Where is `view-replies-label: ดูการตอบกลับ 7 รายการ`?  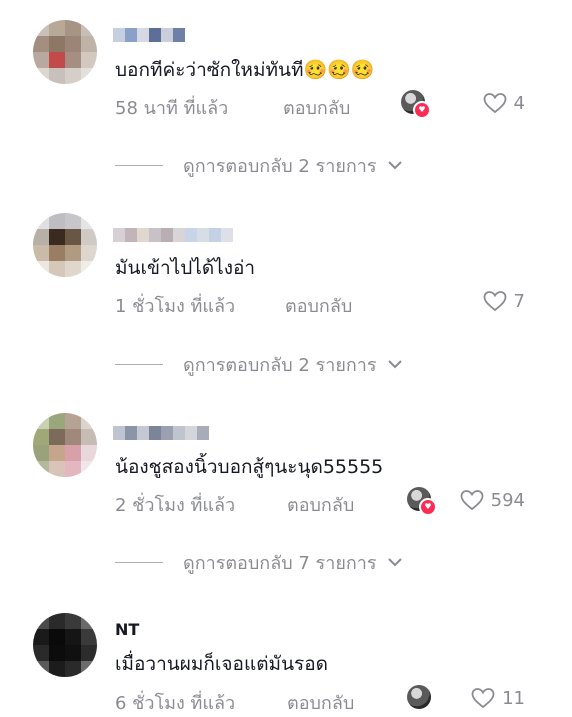 view-replies-label: ดูการตอบกลับ 7 รายการ is located at coordinates (280, 563).